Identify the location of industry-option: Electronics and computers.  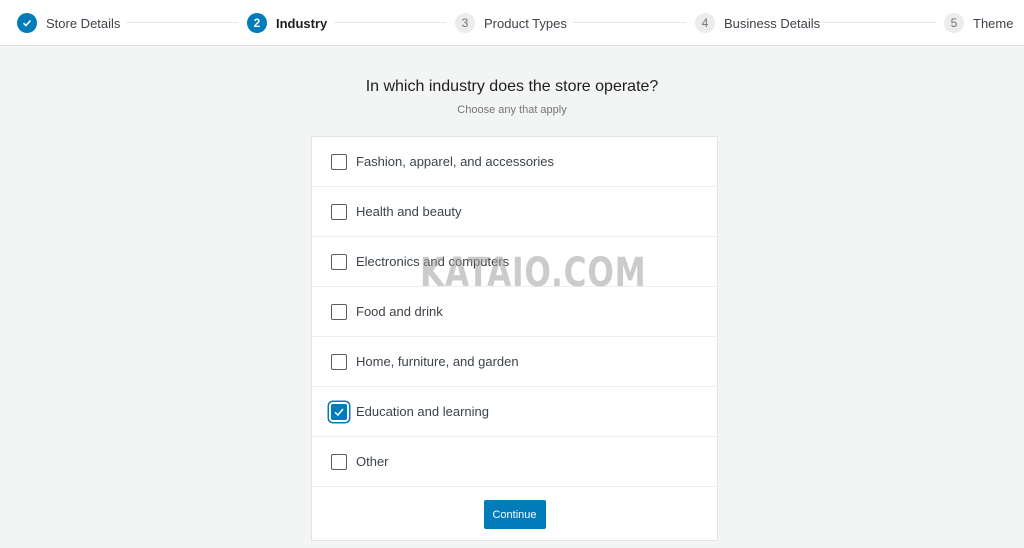
(514, 262).